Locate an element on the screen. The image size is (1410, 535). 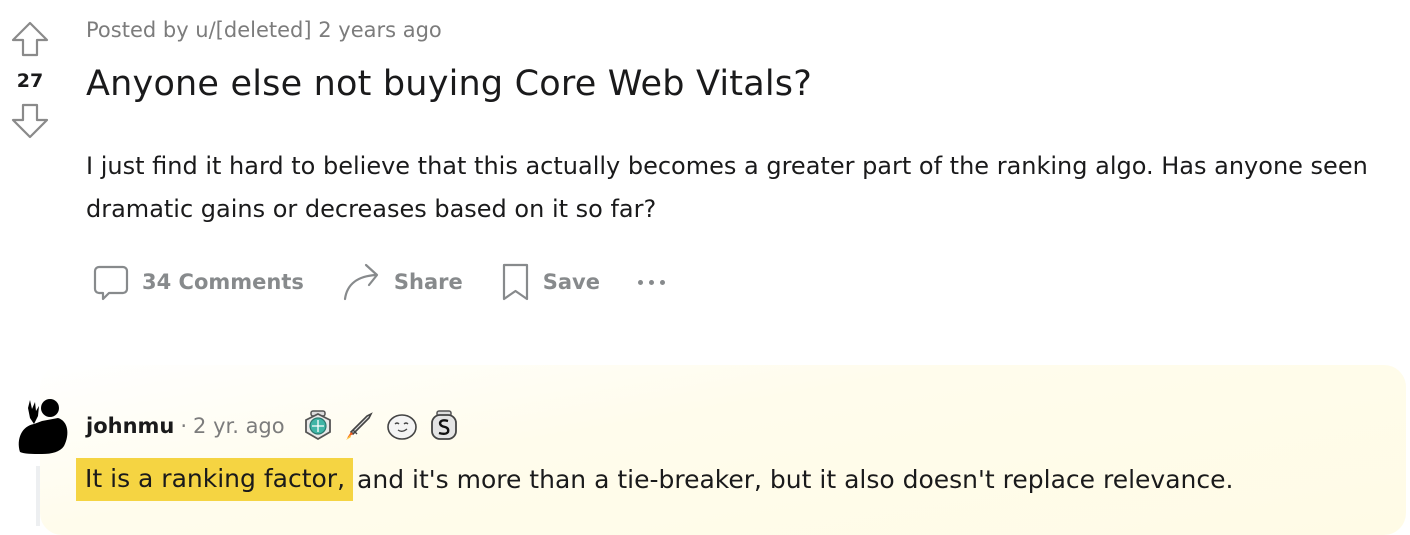
helpful-award-icon is located at coordinates (318, 426).